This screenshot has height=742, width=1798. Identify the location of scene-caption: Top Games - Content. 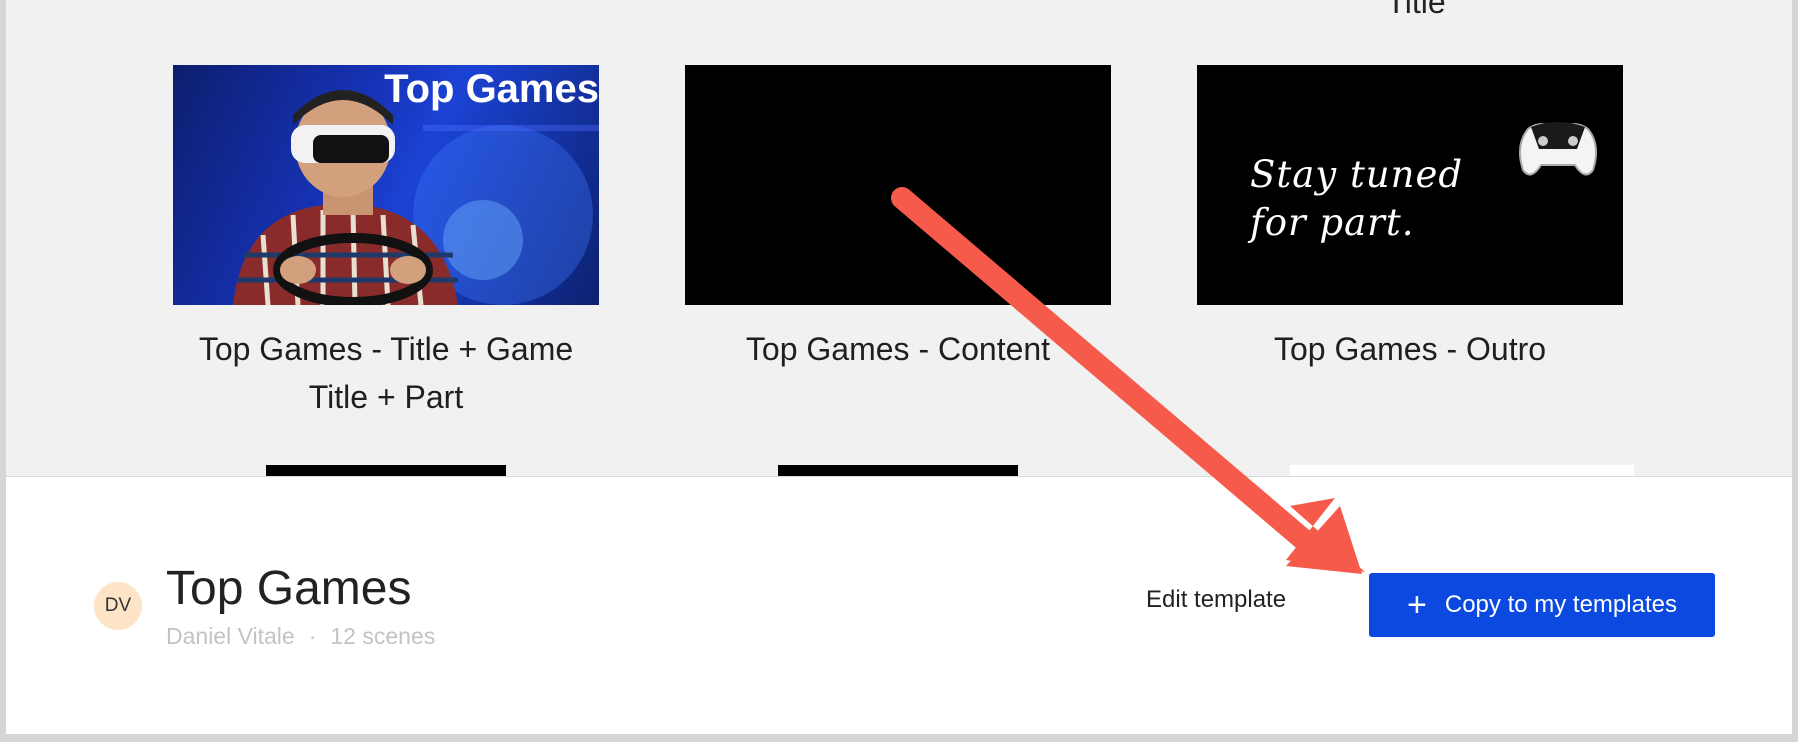
(898, 349).